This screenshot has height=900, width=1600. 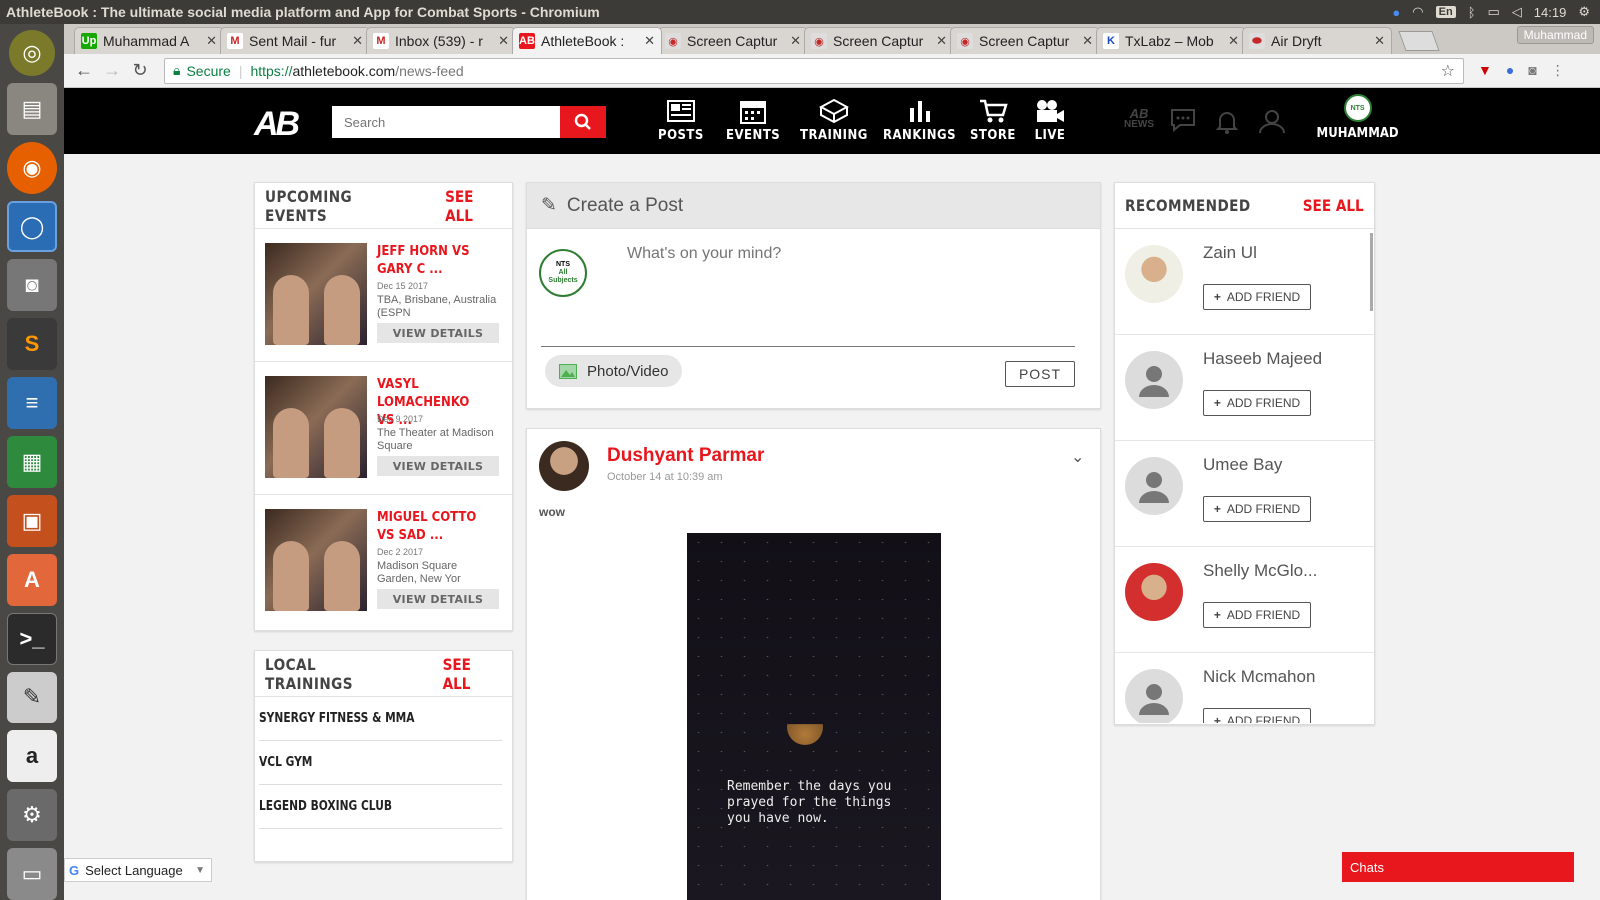 What do you see at coordinates (32, 815) in the screenshot?
I see `system-settings-icon: ⚙` at bounding box center [32, 815].